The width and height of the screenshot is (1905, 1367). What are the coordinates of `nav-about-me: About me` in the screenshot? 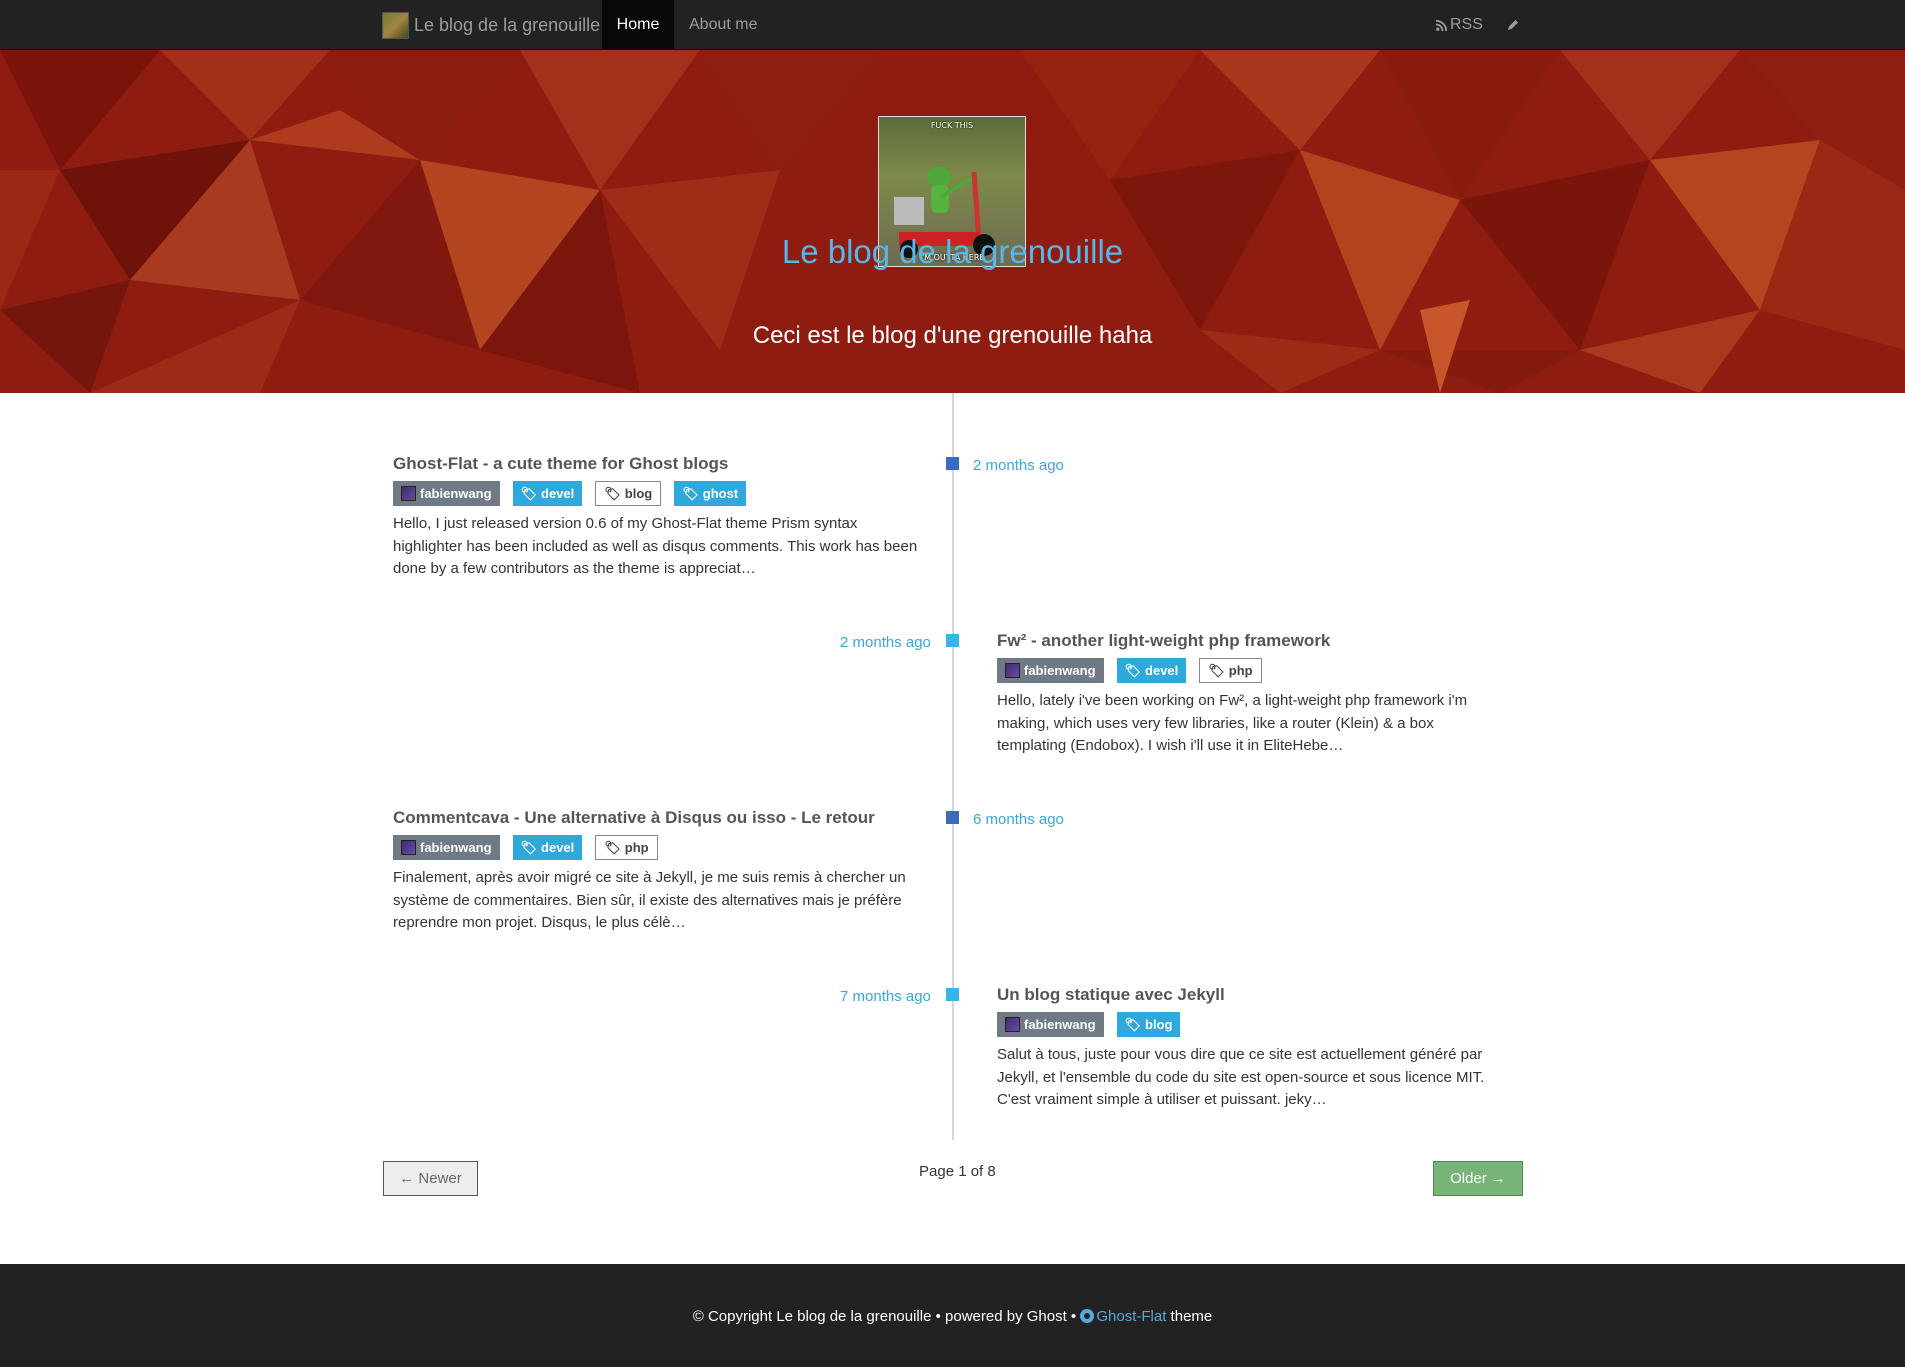 It's located at (723, 25).